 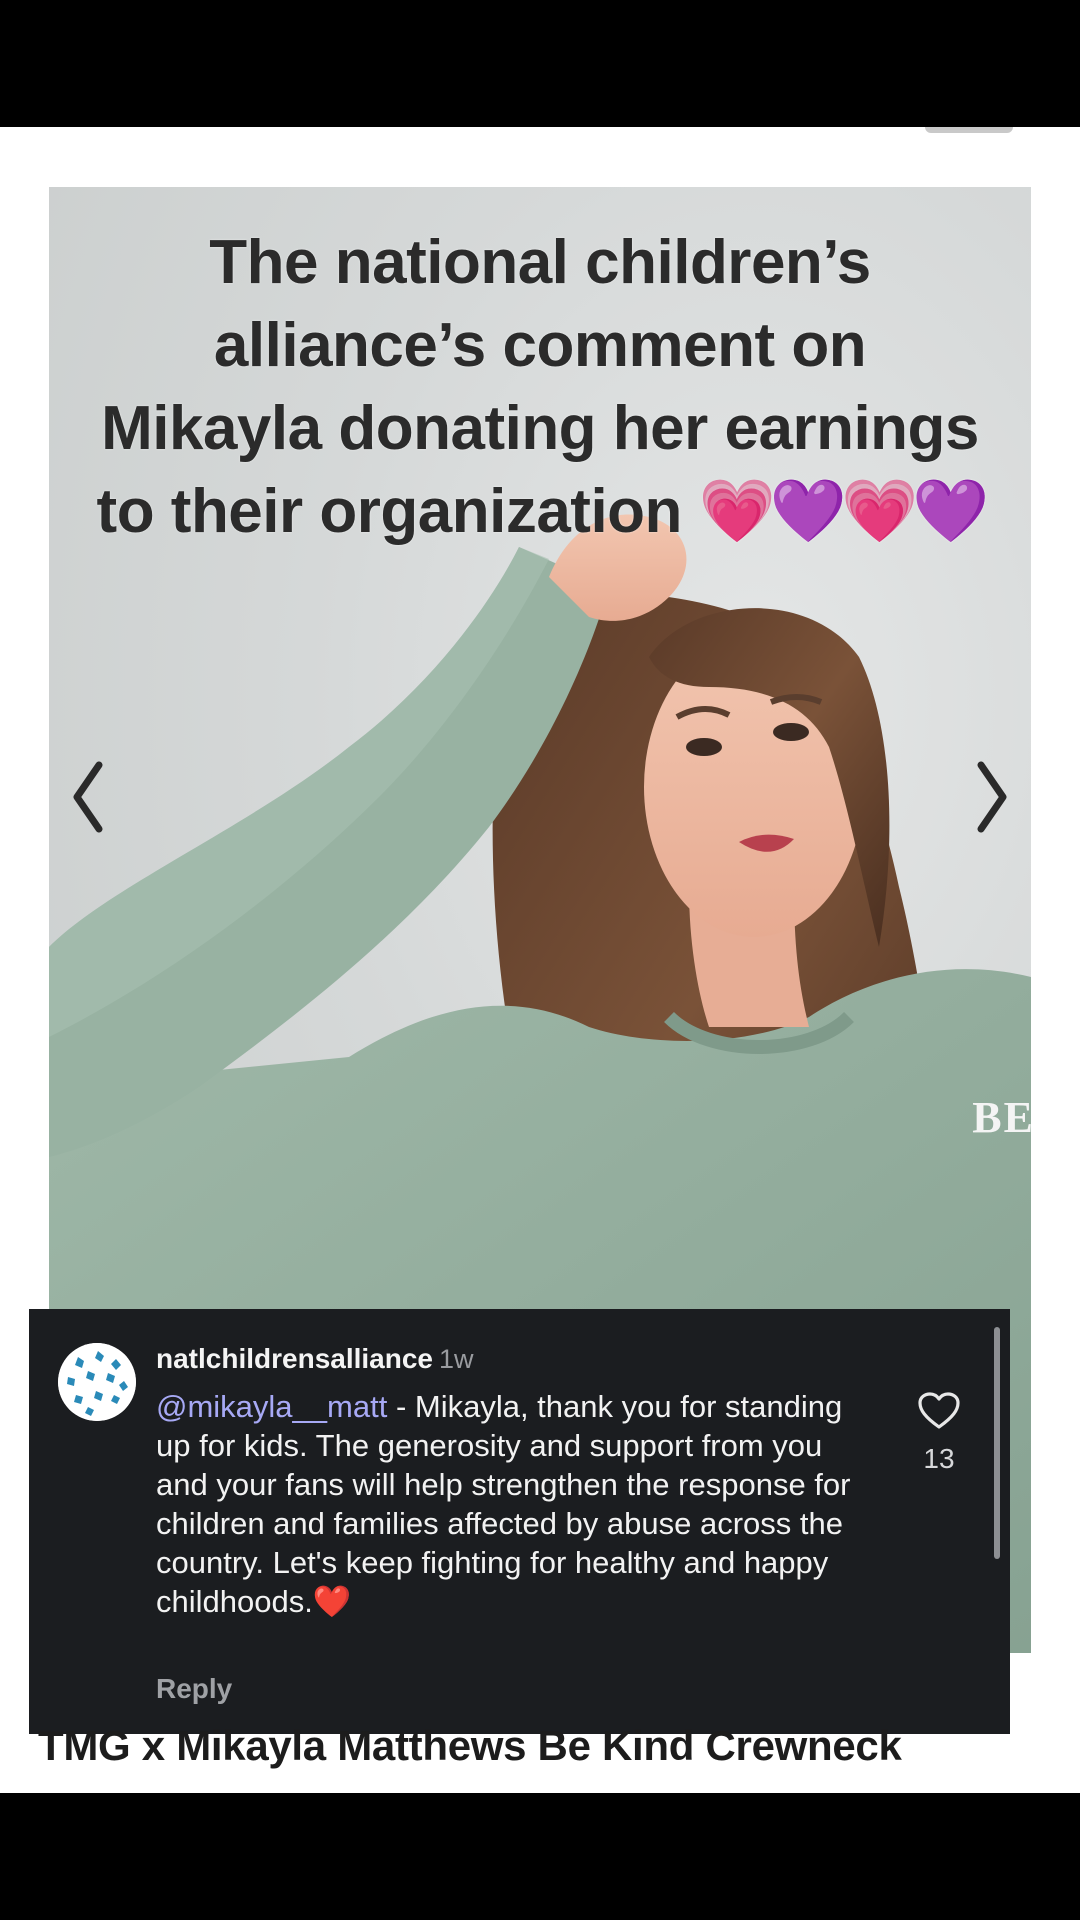 I want to click on drag-handle, so click(x=969, y=130).